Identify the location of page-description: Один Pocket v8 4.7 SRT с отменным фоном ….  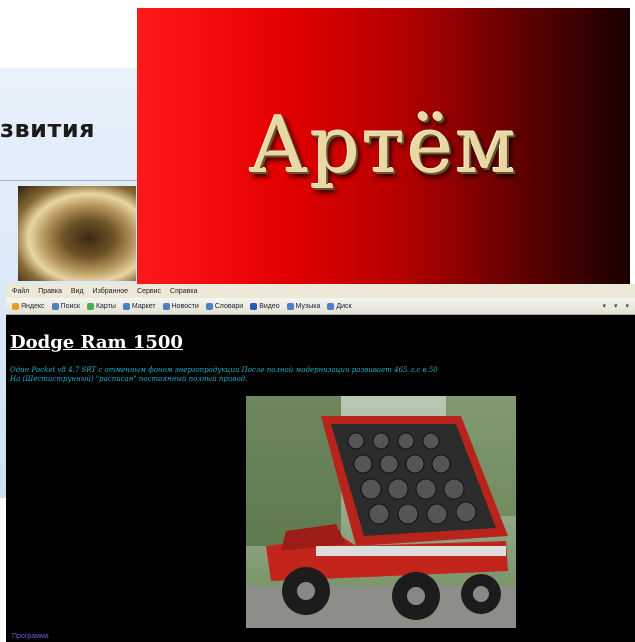
(320, 375).